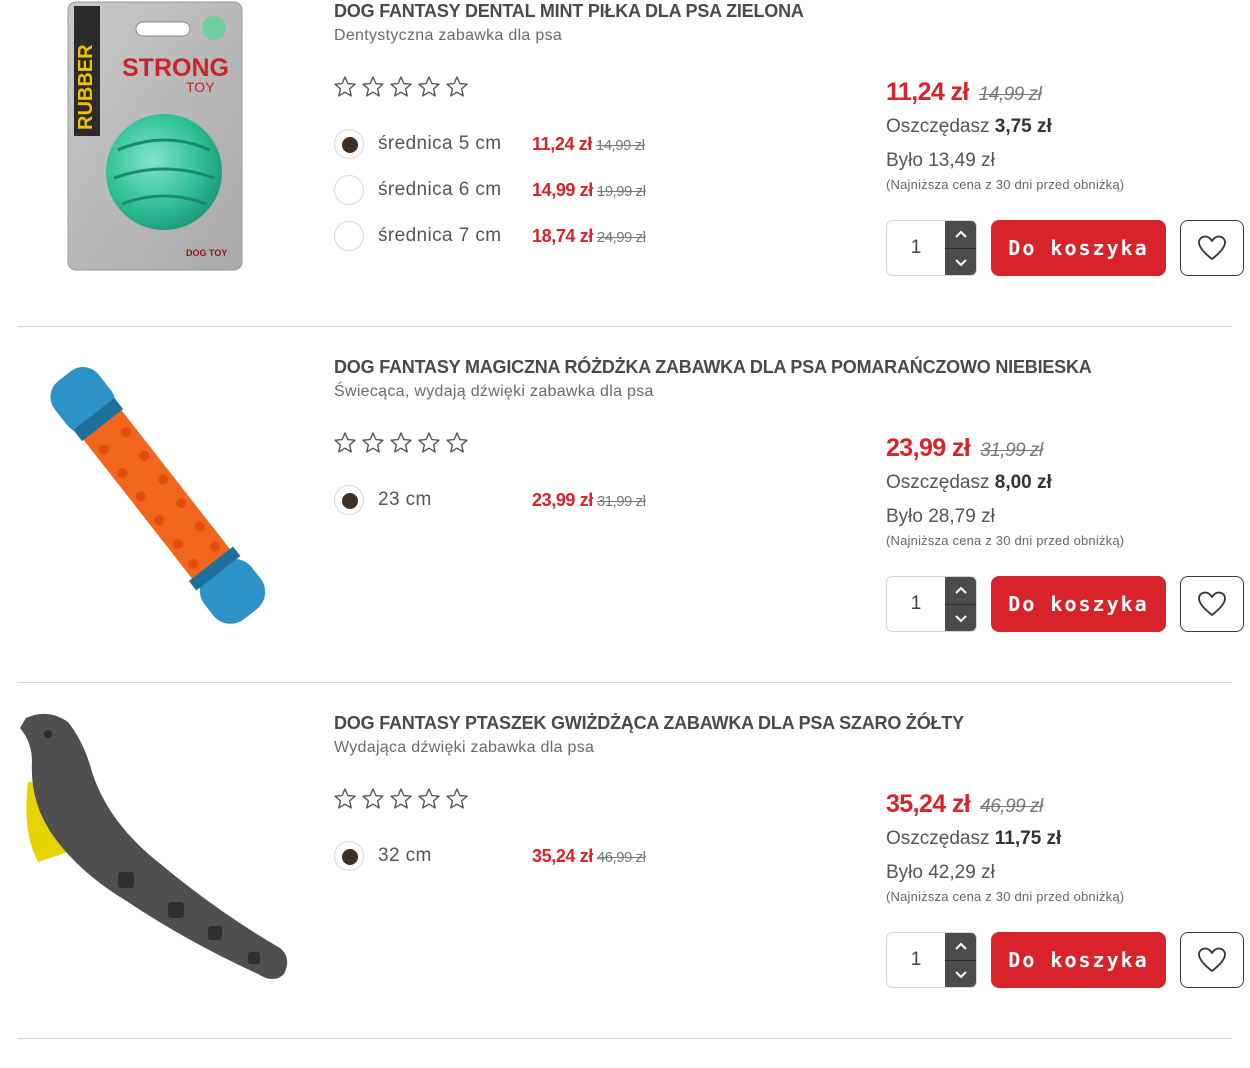  Describe the element at coordinates (86, 87) in the screenshot. I see `svg-text: RUBBER` at that location.